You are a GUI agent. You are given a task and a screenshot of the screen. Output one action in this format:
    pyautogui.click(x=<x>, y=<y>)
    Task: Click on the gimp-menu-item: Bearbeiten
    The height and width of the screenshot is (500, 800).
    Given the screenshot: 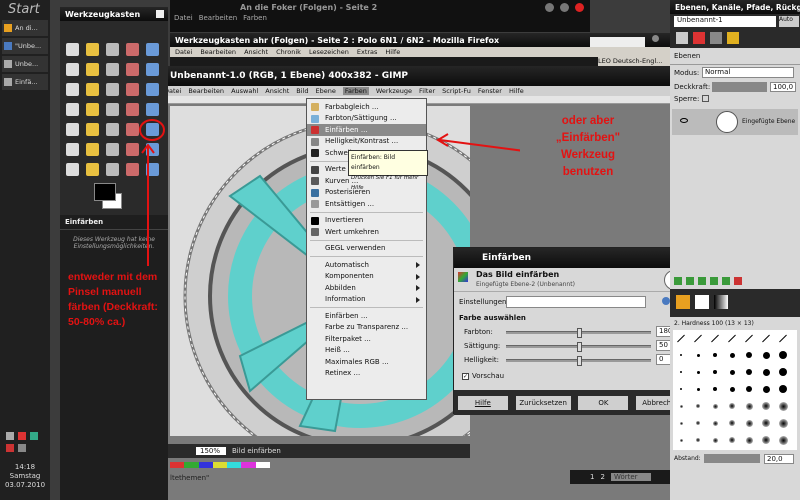 What is the action you would take?
    pyautogui.click(x=206, y=91)
    